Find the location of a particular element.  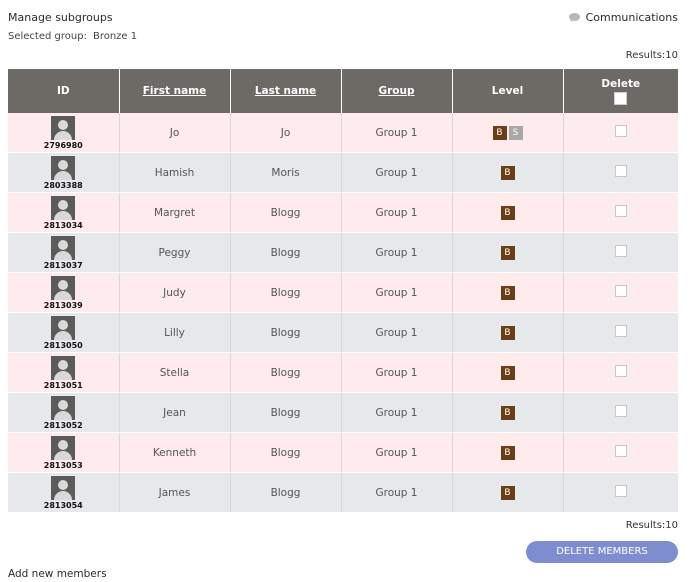

table-row: 2813039 Judy Blogg Group 1 B is located at coordinates (343, 292).